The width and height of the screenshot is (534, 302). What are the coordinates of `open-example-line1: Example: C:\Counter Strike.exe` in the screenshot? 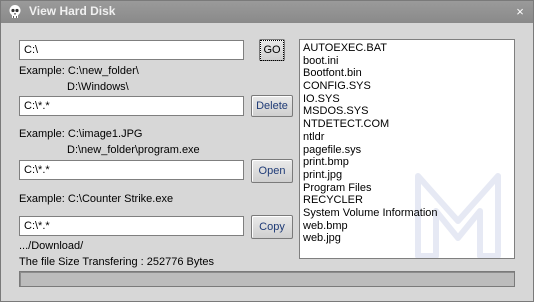 It's located at (96, 199).